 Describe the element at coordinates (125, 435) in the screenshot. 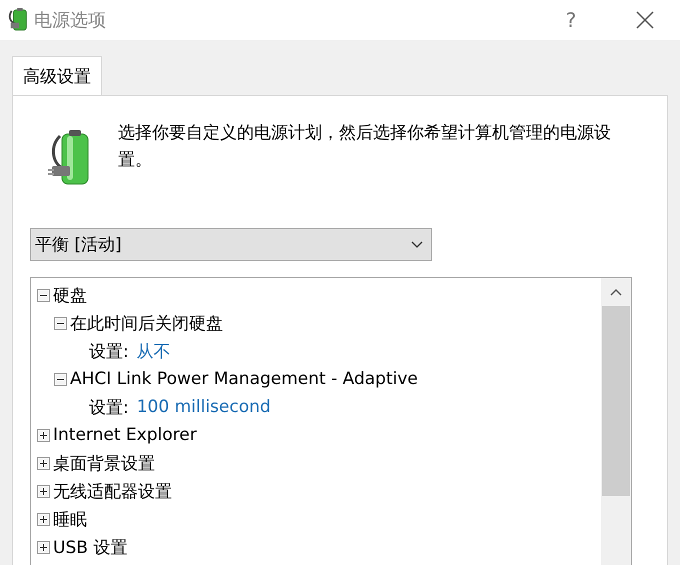

I see `tree-item: Internet Explorer` at that location.